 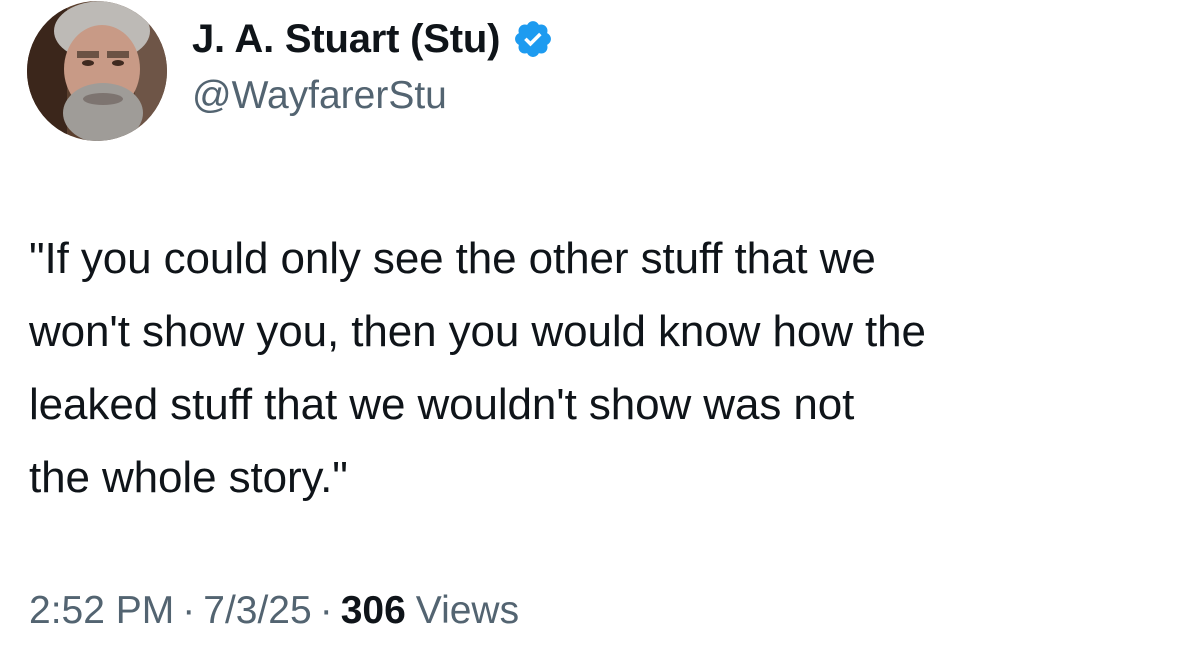 What do you see at coordinates (373, 611) in the screenshot?
I see `views-count: 306` at bounding box center [373, 611].